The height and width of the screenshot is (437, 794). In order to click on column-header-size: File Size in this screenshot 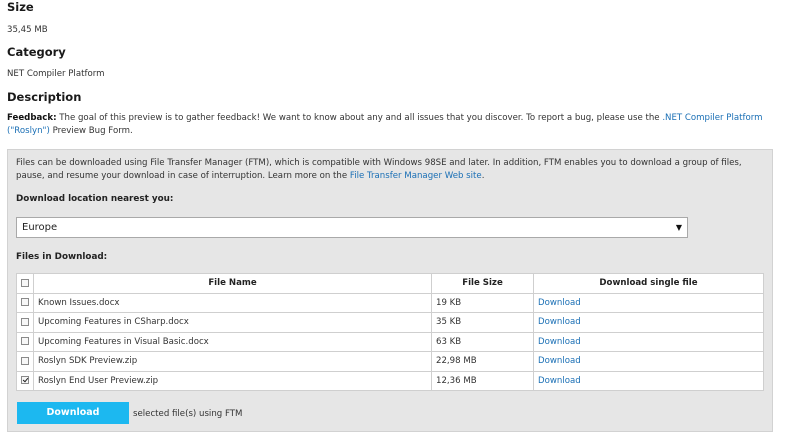, I will do `click(482, 283)`.